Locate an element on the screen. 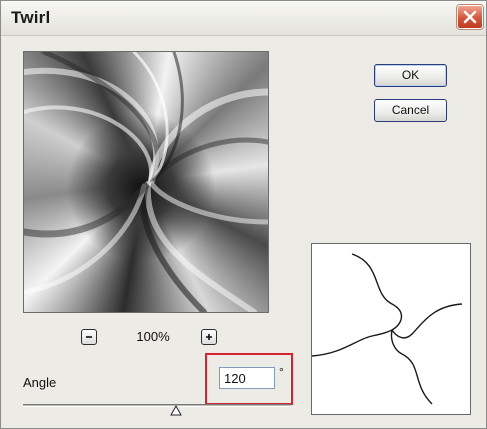 The image size is (487, 429). title-bar: Twirl is located at coordinates (243, 18).